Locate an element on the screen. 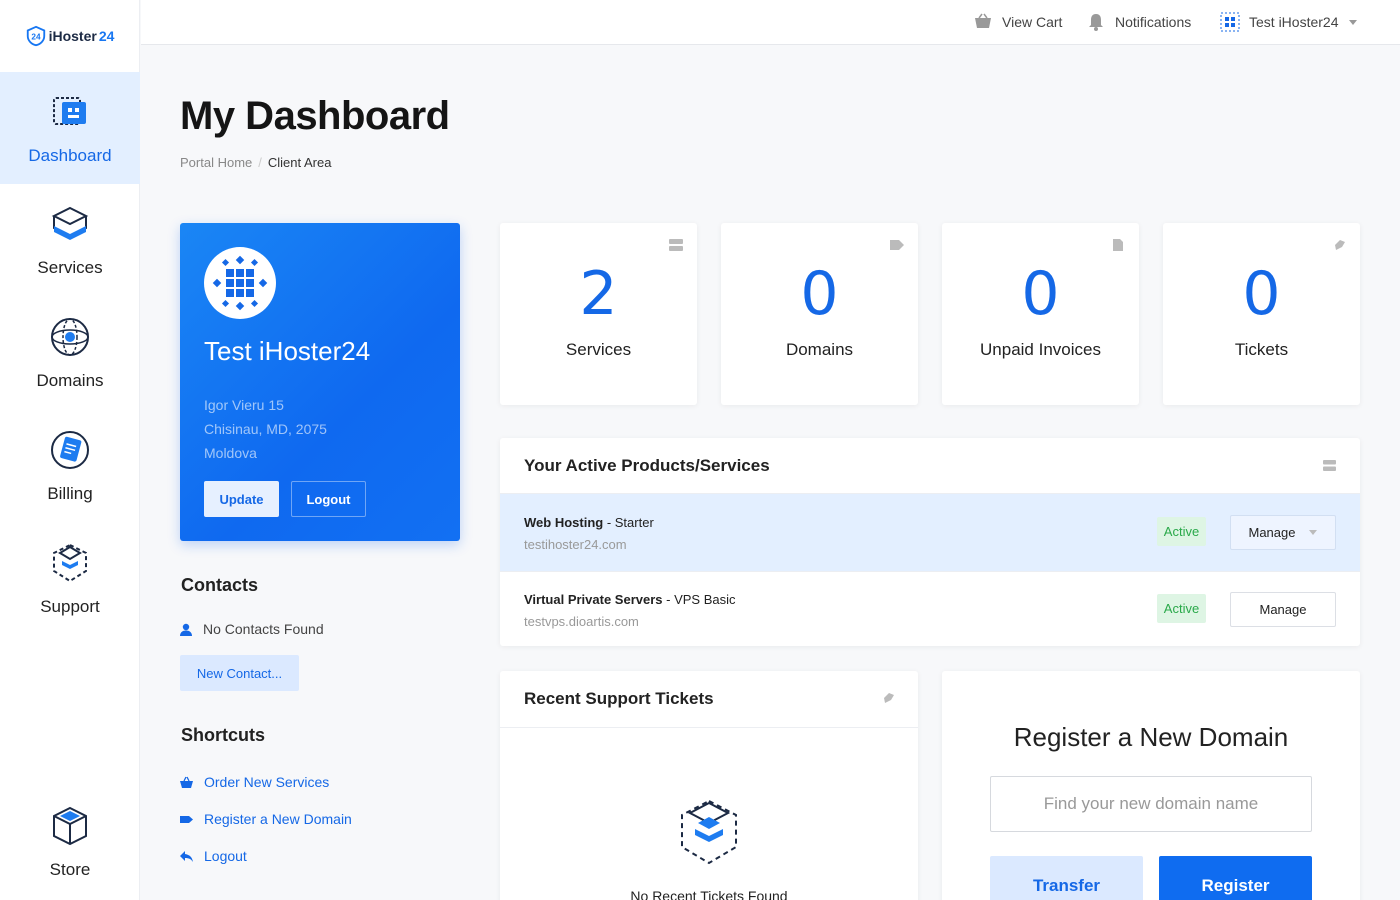 The width and height of the screenshot is (1400, 900). shortcuts-heading: Shortcuts is located at coordinates (223, 735).